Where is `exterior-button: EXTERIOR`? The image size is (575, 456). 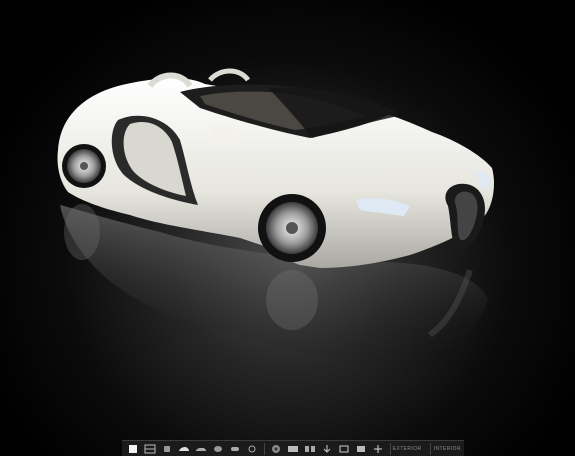
exterior-button: EXTERIOR is located at coordinates (406, 449).